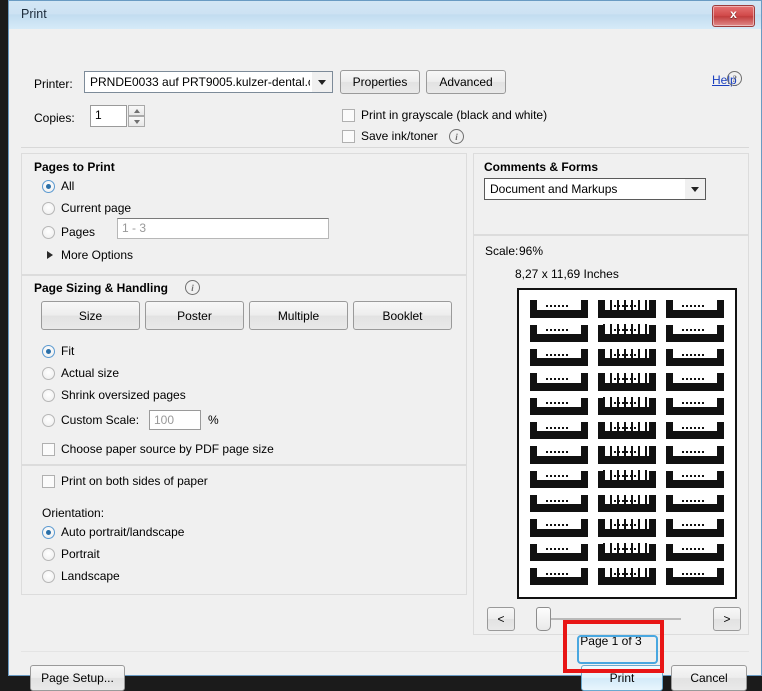 The image size is (762, 691). Describe the element at coordinates (136, 121) in the screenshot. I see `stepper-down-icon` at that location.